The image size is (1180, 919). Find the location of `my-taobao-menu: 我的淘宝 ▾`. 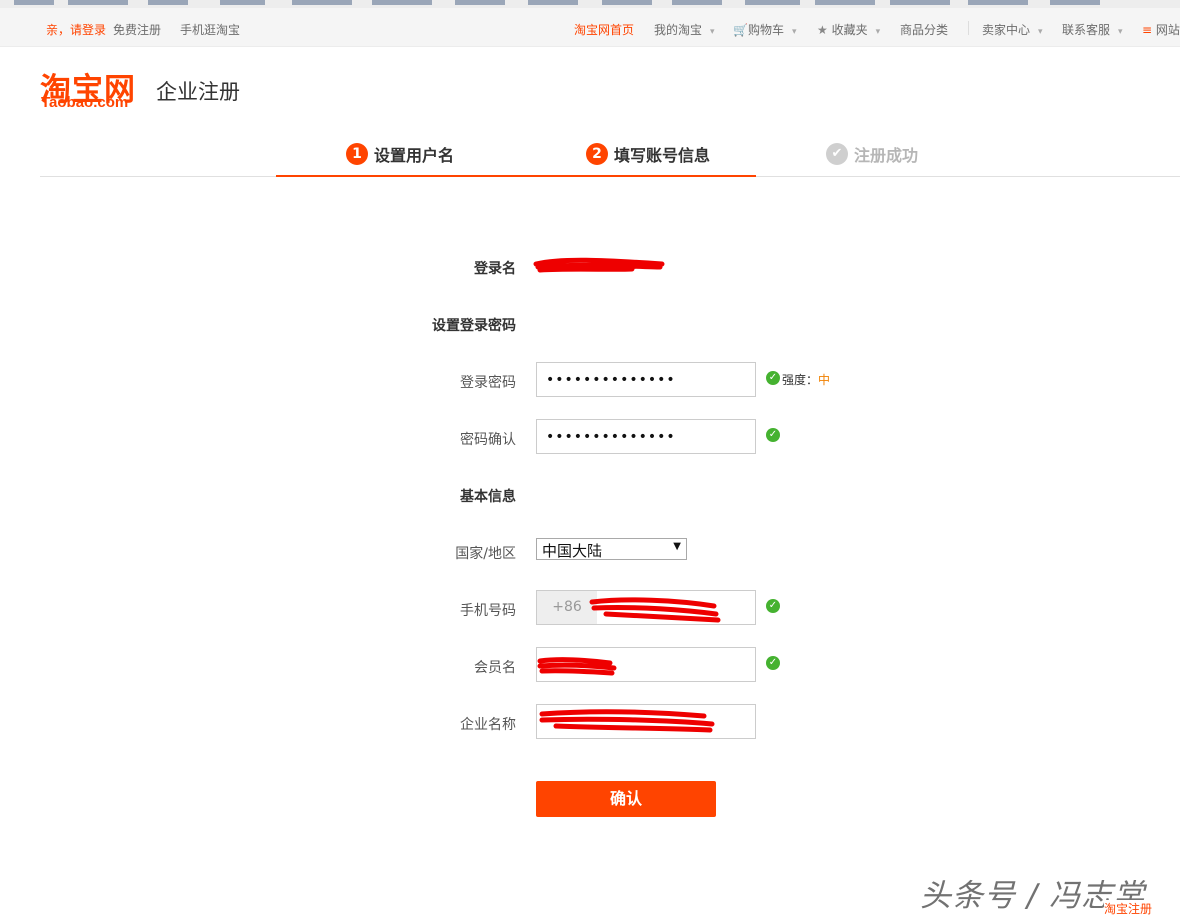

my-taobao-menu: 我的淘宝 ▾ is located at coordinates (684, 29).